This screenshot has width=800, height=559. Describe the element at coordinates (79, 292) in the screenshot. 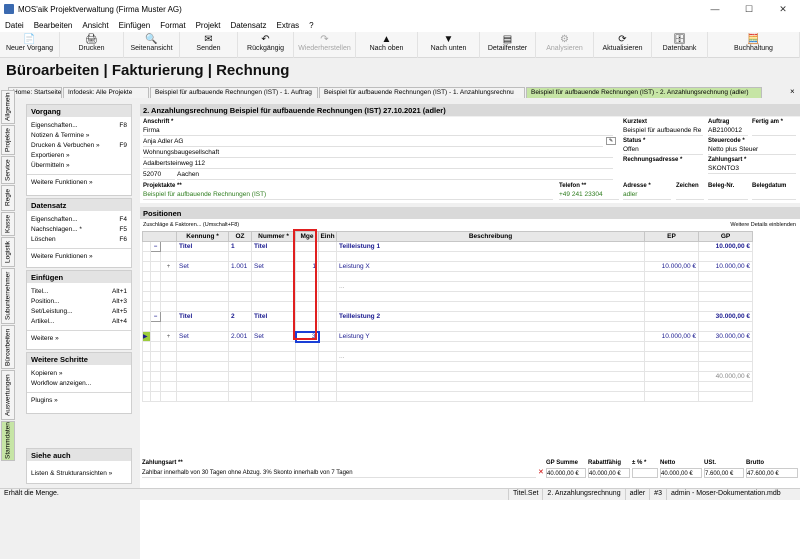

I see `panel-action: Titel... Alt+1` at that location.